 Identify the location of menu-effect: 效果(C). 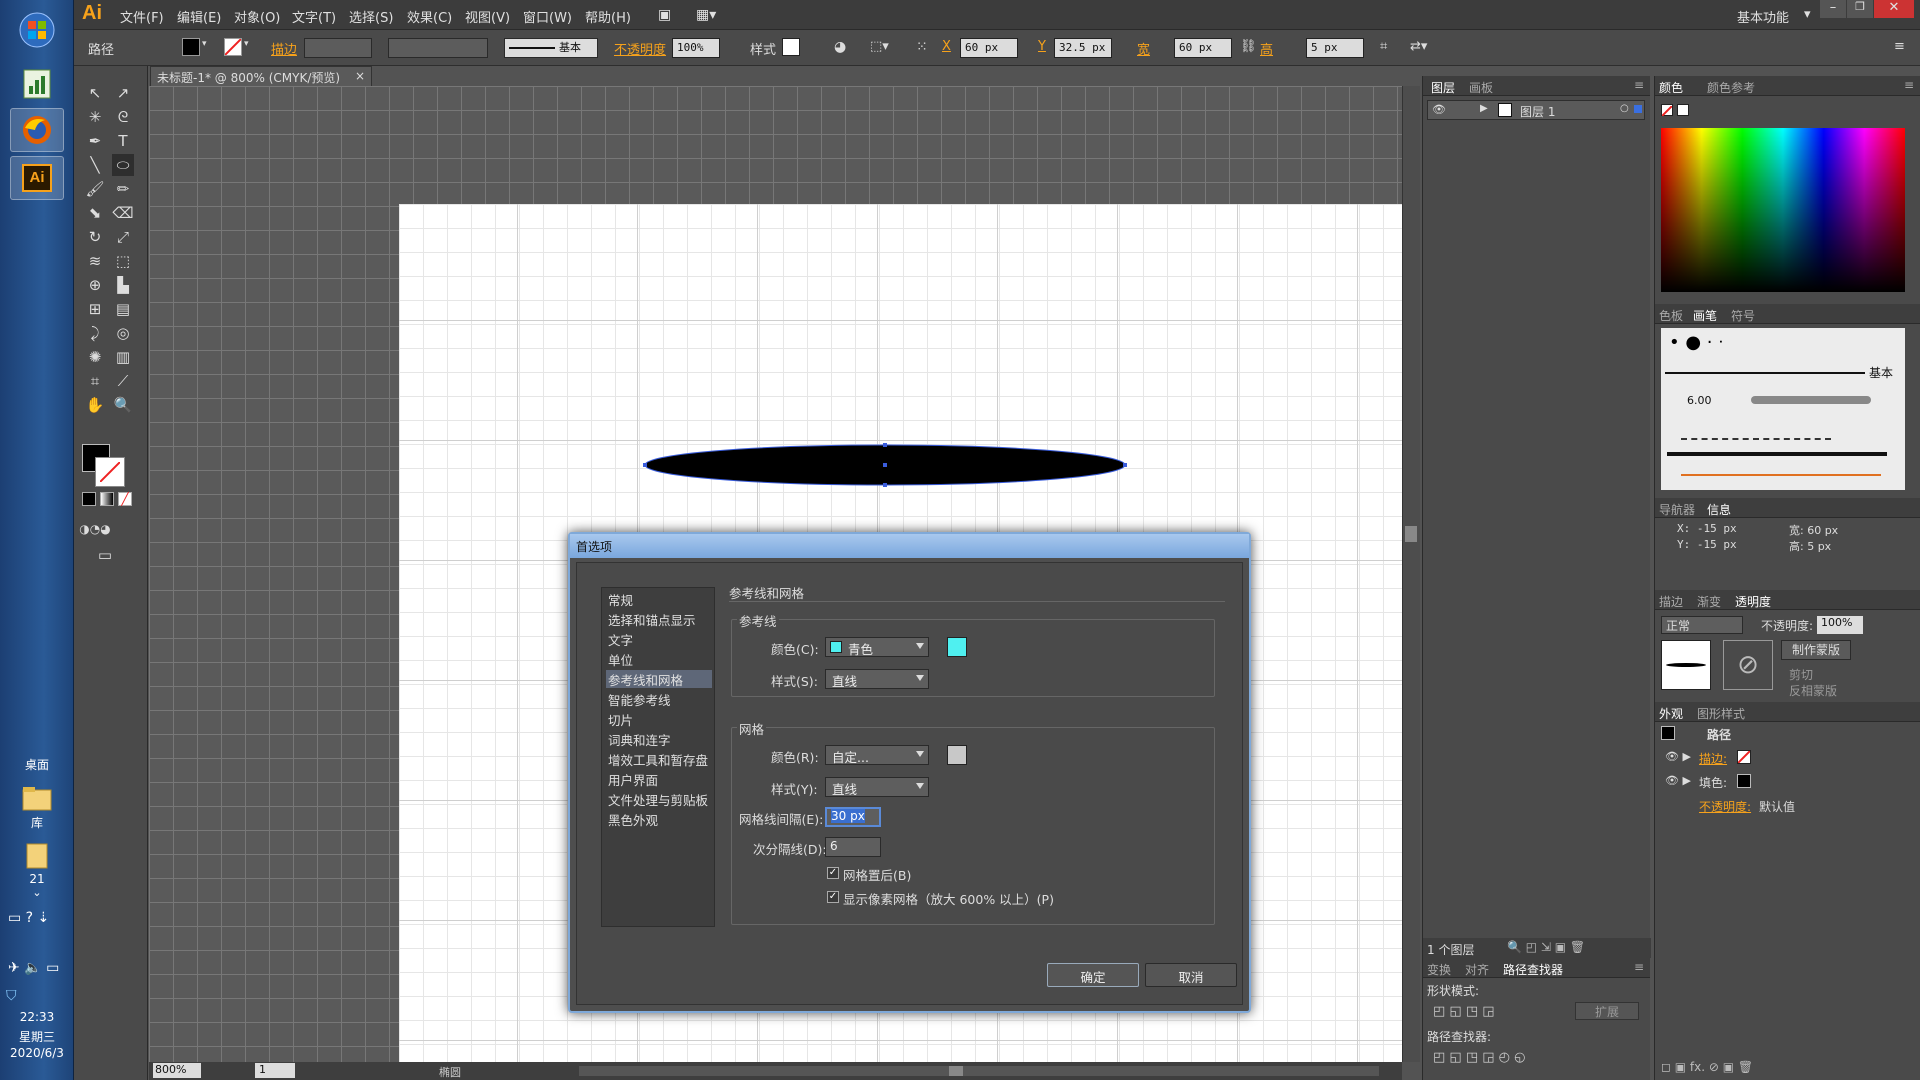
(429, 16).